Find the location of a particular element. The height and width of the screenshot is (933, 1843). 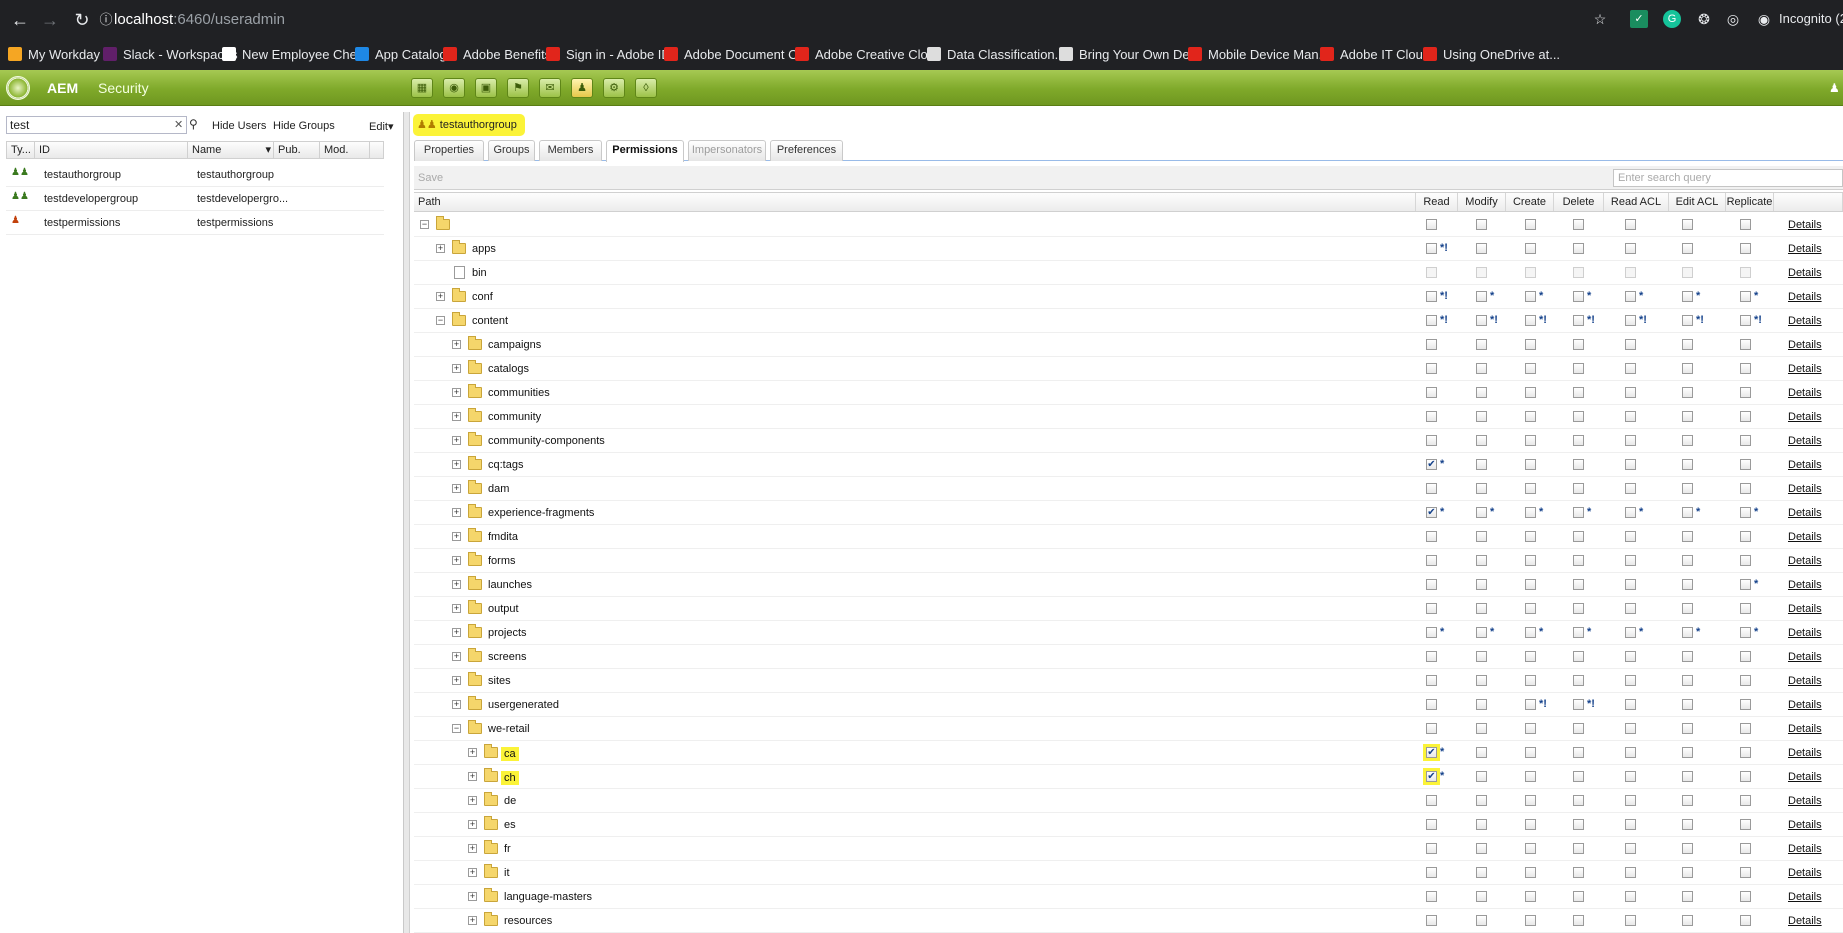

tree-row: + campaigns Details is located at coordinates (1128, 345).